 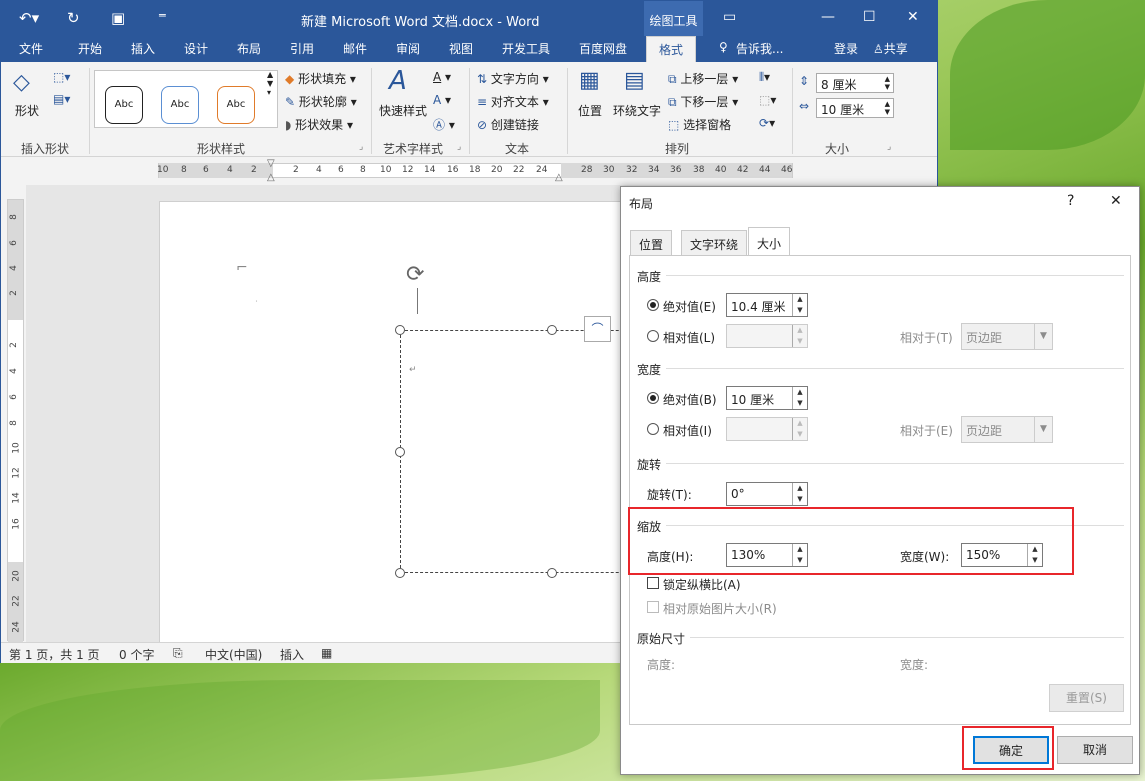 I want to click on close-icon: ✕, so click(x=913, y=17).